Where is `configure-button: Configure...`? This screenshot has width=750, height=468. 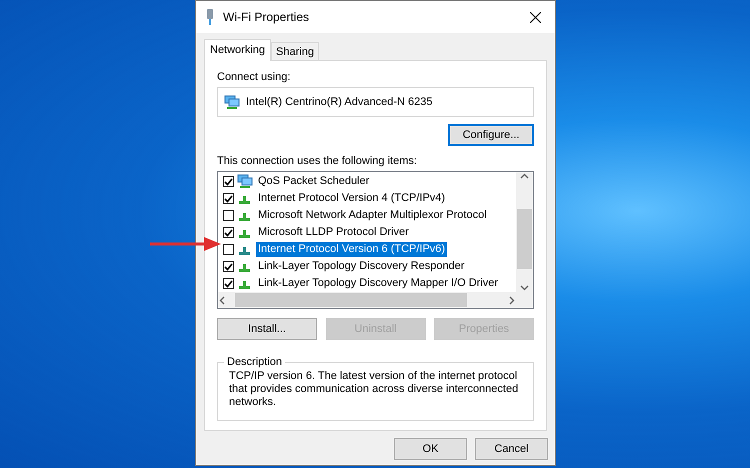 configure-button: Configure... is located at coordinates (491, 135).